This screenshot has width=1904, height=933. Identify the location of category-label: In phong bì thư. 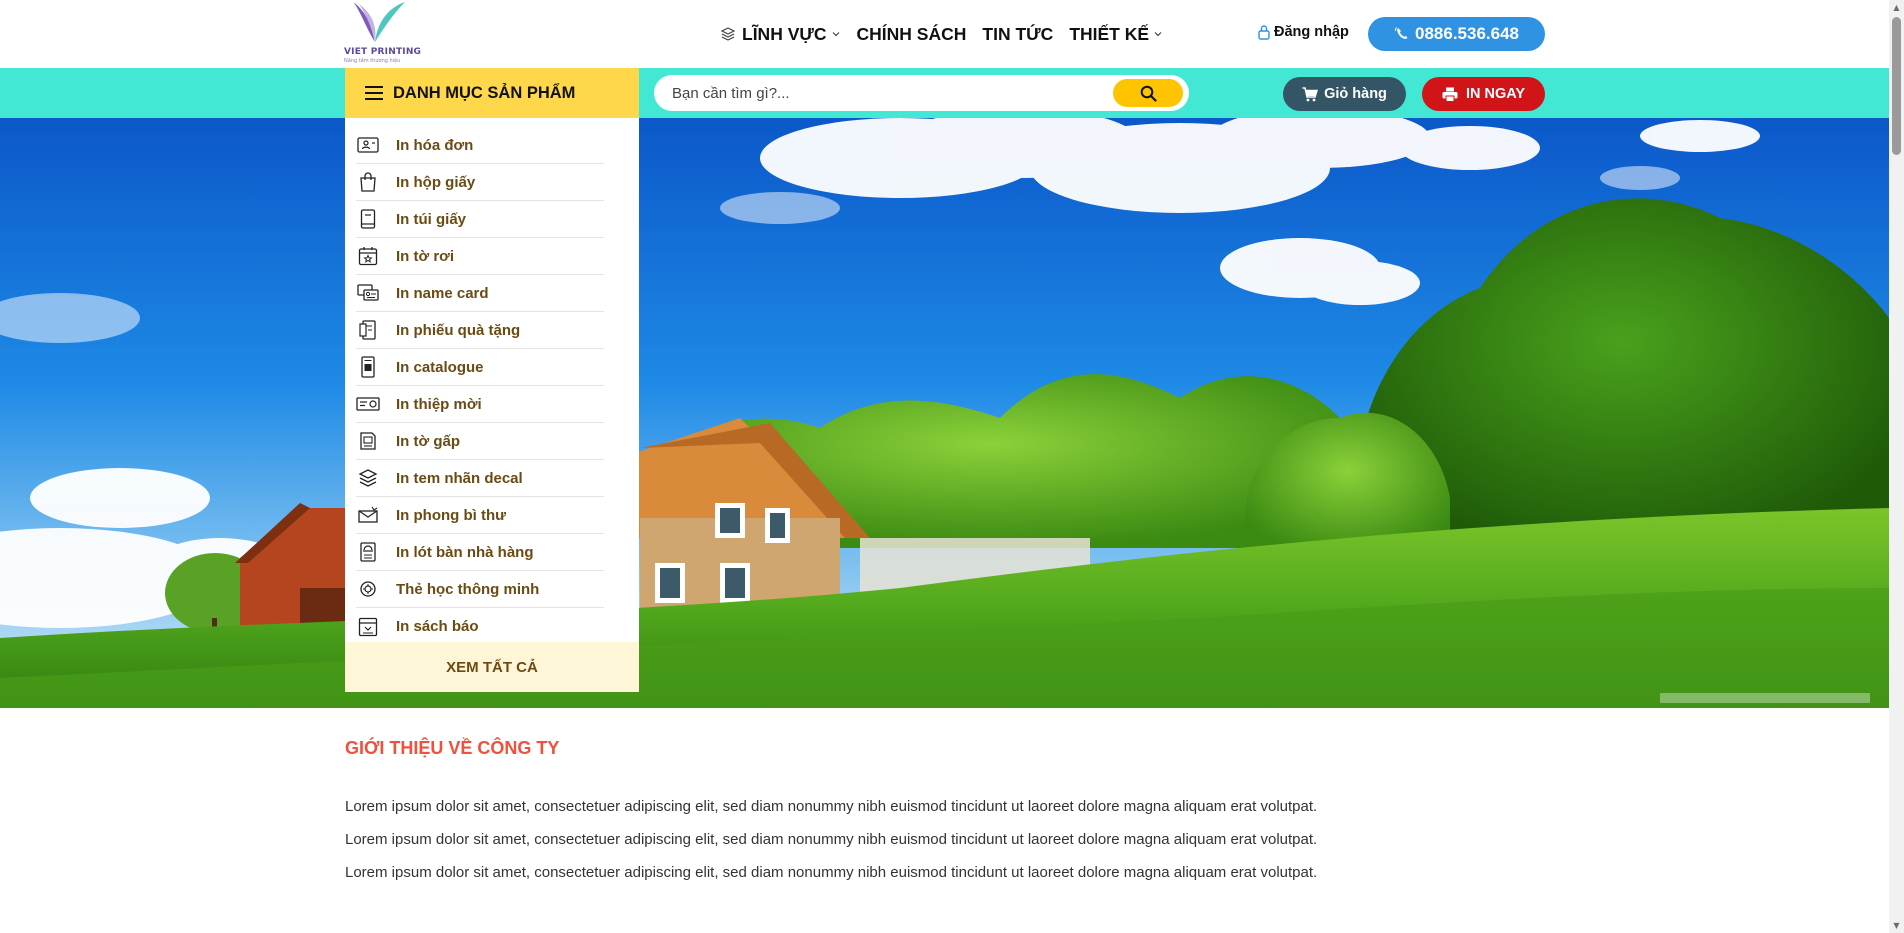
(451, 515).